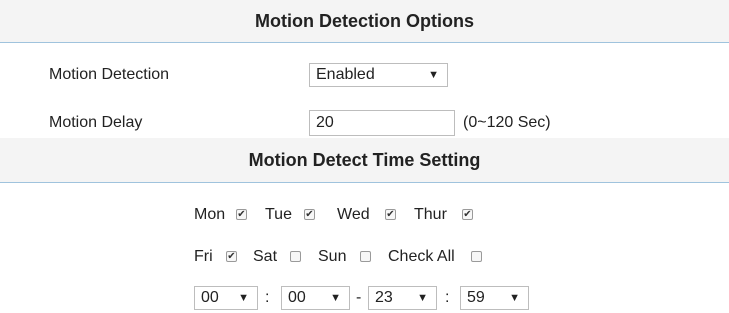 This screenshot has height=313, width=729. Describe the element at coordinates (507, 122) in the screenshot. I see `motion-delay-hint: (0~120 Sec)` at that location.